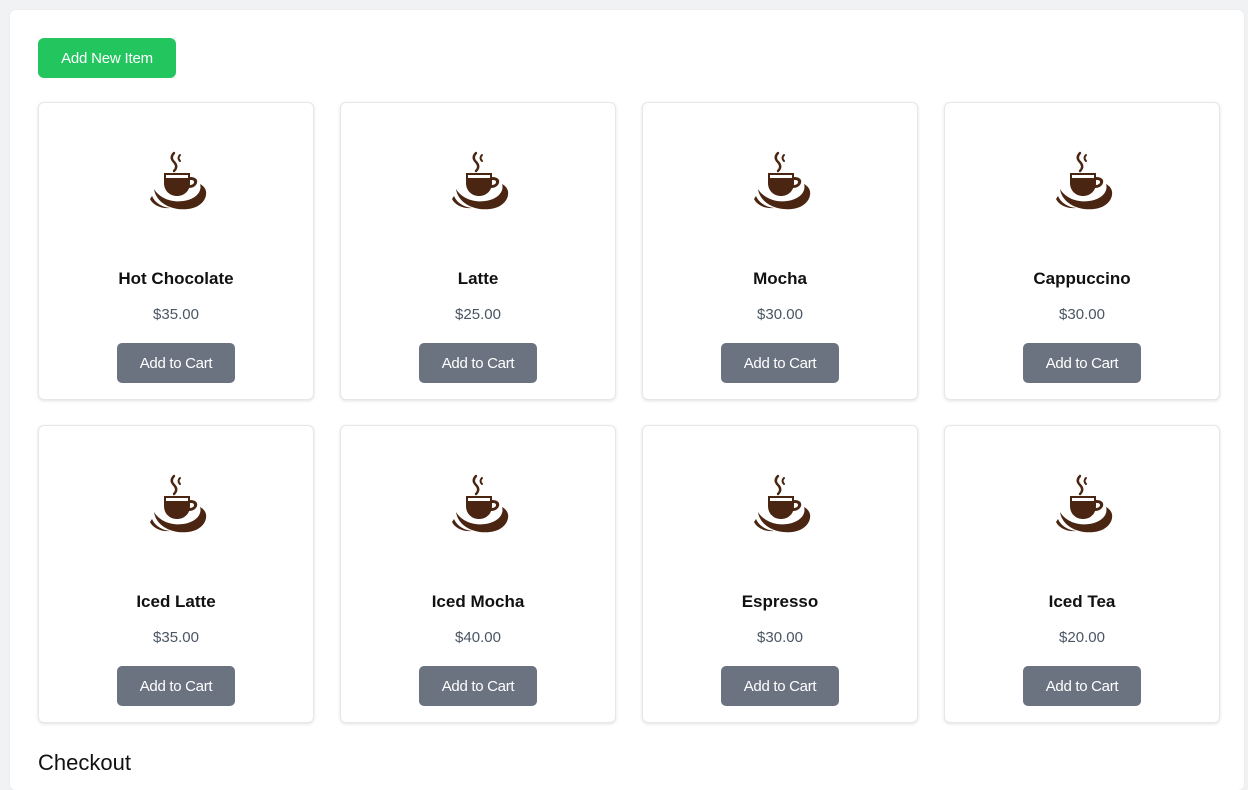 The image size is (1248, 790). What do you see at coordinates (478, 574) in the screenshot?
I see `product-card: Iced Mocha $40.00 Add to Cart` at bounding box center [478, 574].